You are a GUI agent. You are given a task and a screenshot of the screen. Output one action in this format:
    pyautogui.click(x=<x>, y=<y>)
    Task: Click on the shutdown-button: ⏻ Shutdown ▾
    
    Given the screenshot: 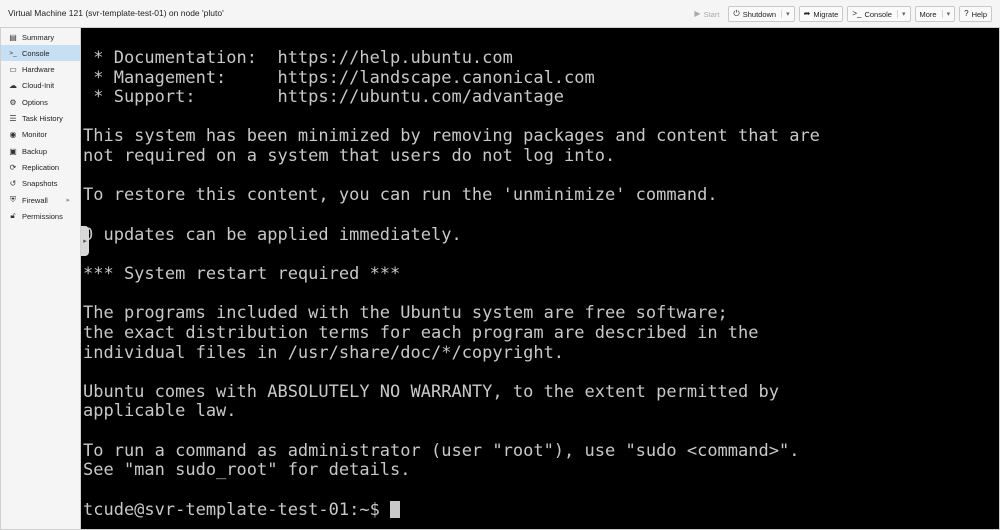 What is the action you would take?
    pyautogui.click(x=761, y=14)
    